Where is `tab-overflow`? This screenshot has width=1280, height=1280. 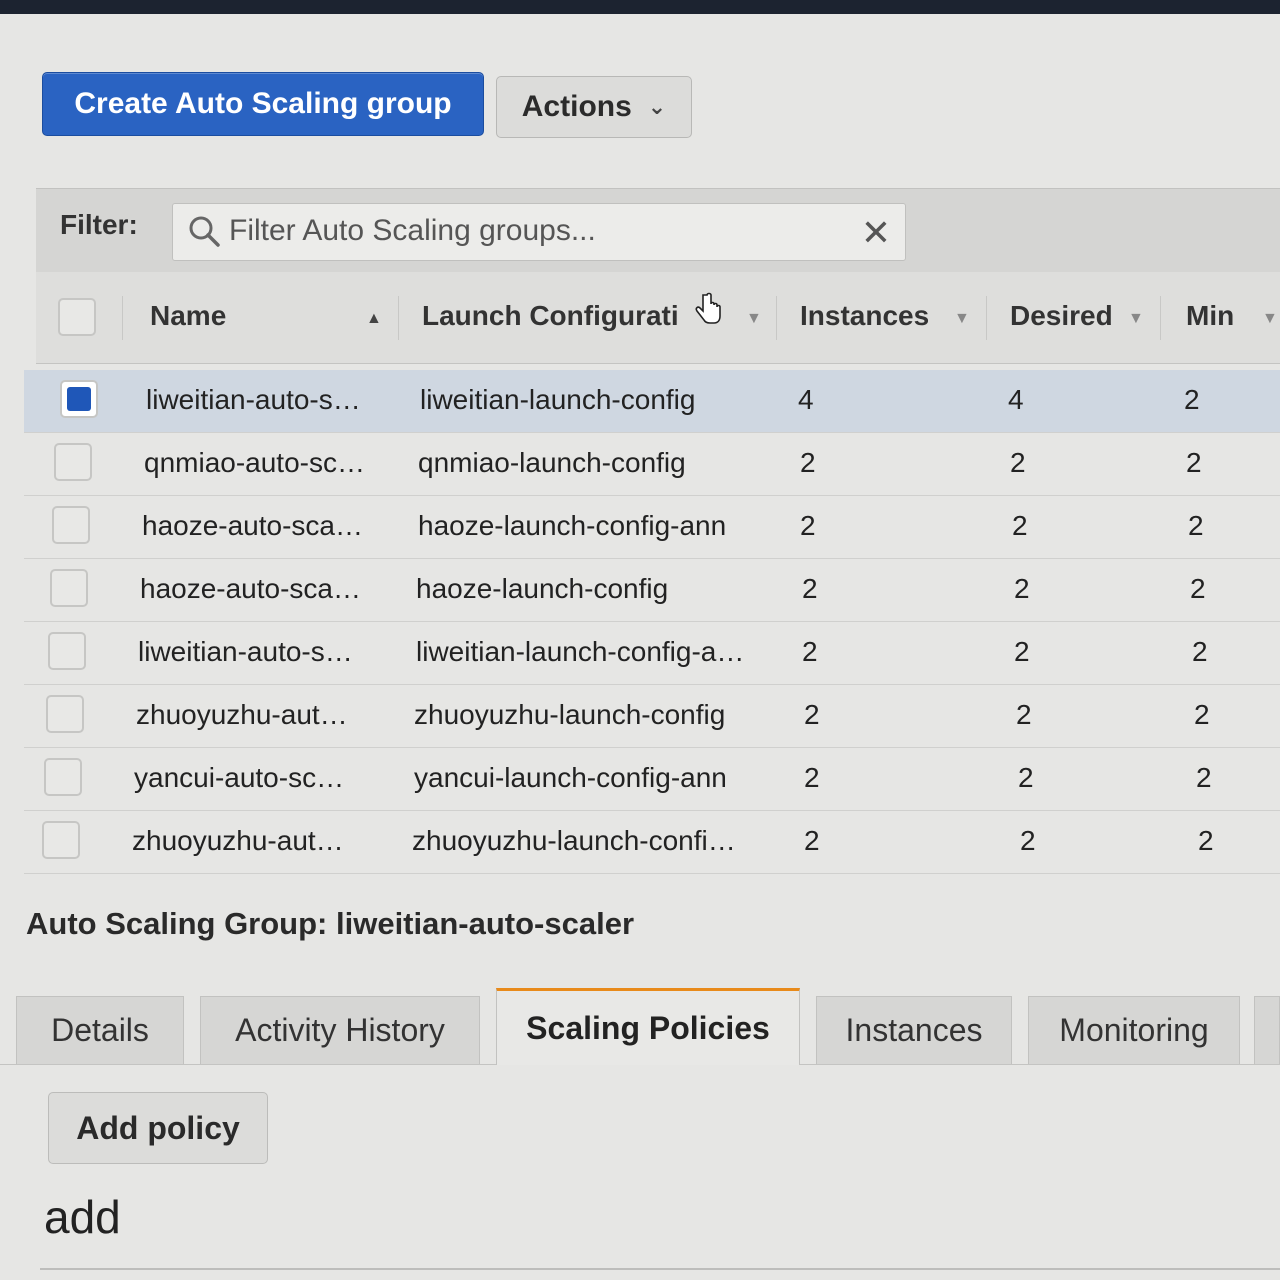
tab-overflow is located at coordinates (1267, 1030).